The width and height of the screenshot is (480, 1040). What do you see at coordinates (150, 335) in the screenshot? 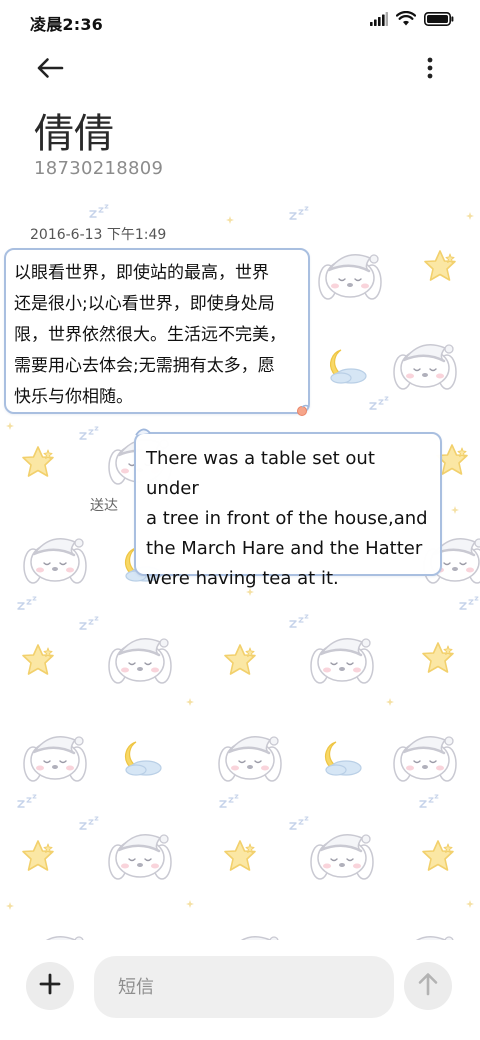
I see `message-line: 限，世界依然很大。生活远不完美，` at bounding box center [150, 335].